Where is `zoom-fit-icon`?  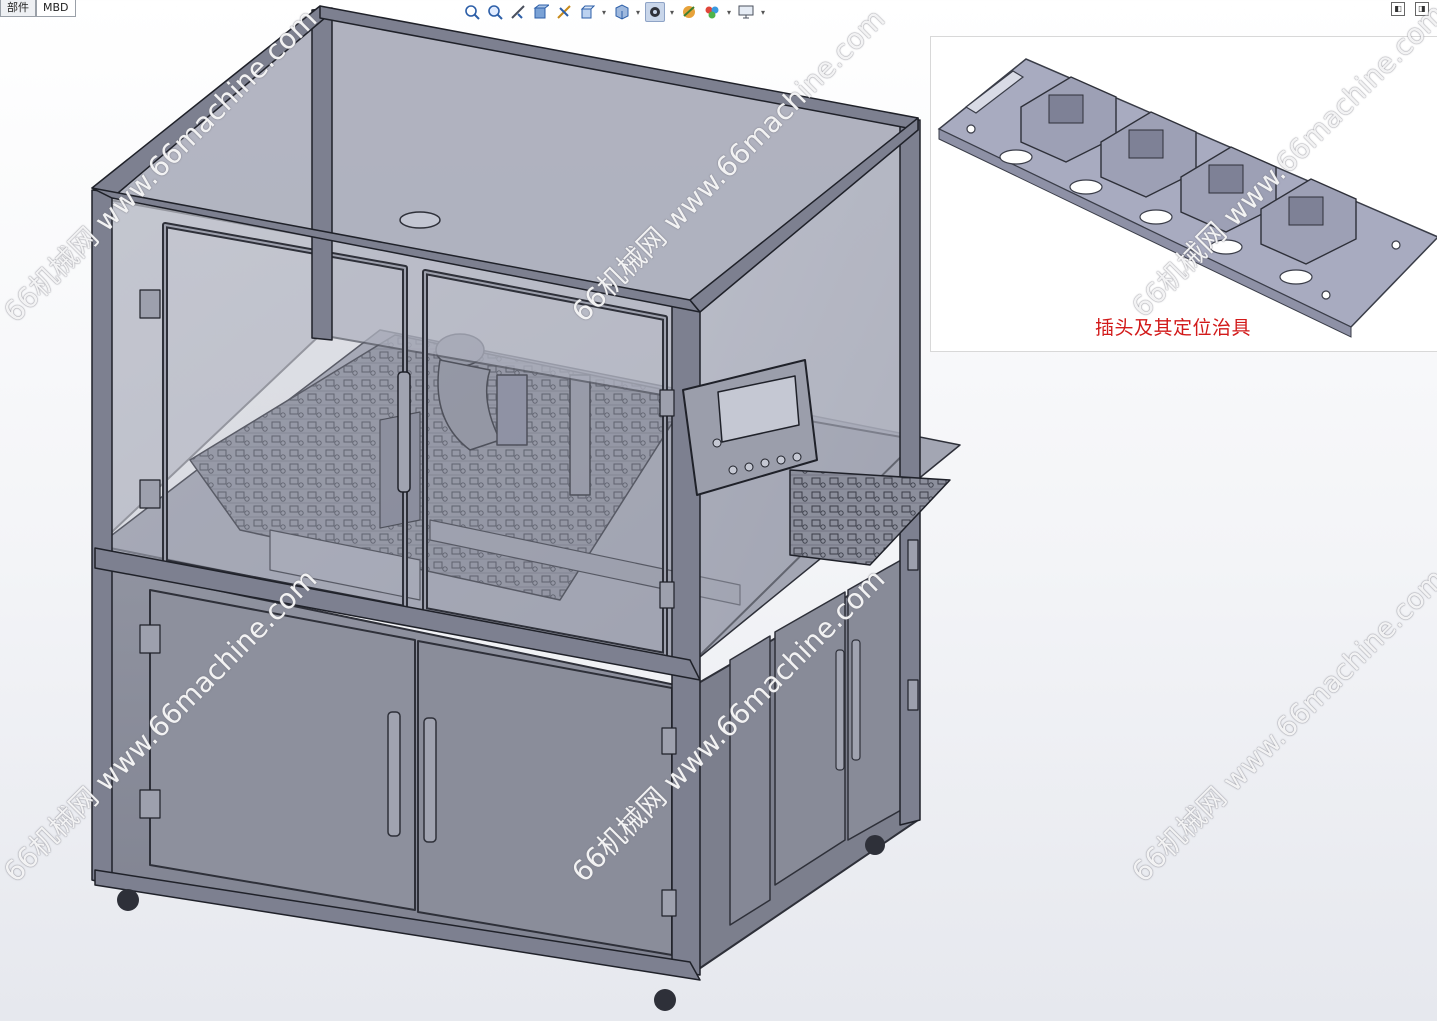 zoom-fit-icon is located at coordinates (472, 12).